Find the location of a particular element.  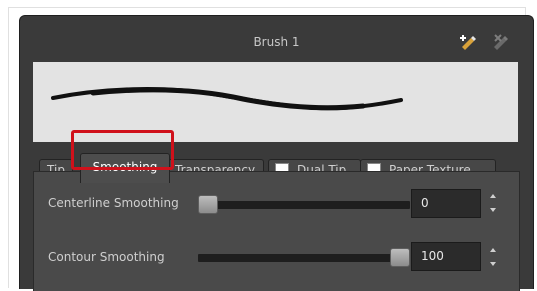

smoothing-tab-highlight is located at coordinates (122, 150).